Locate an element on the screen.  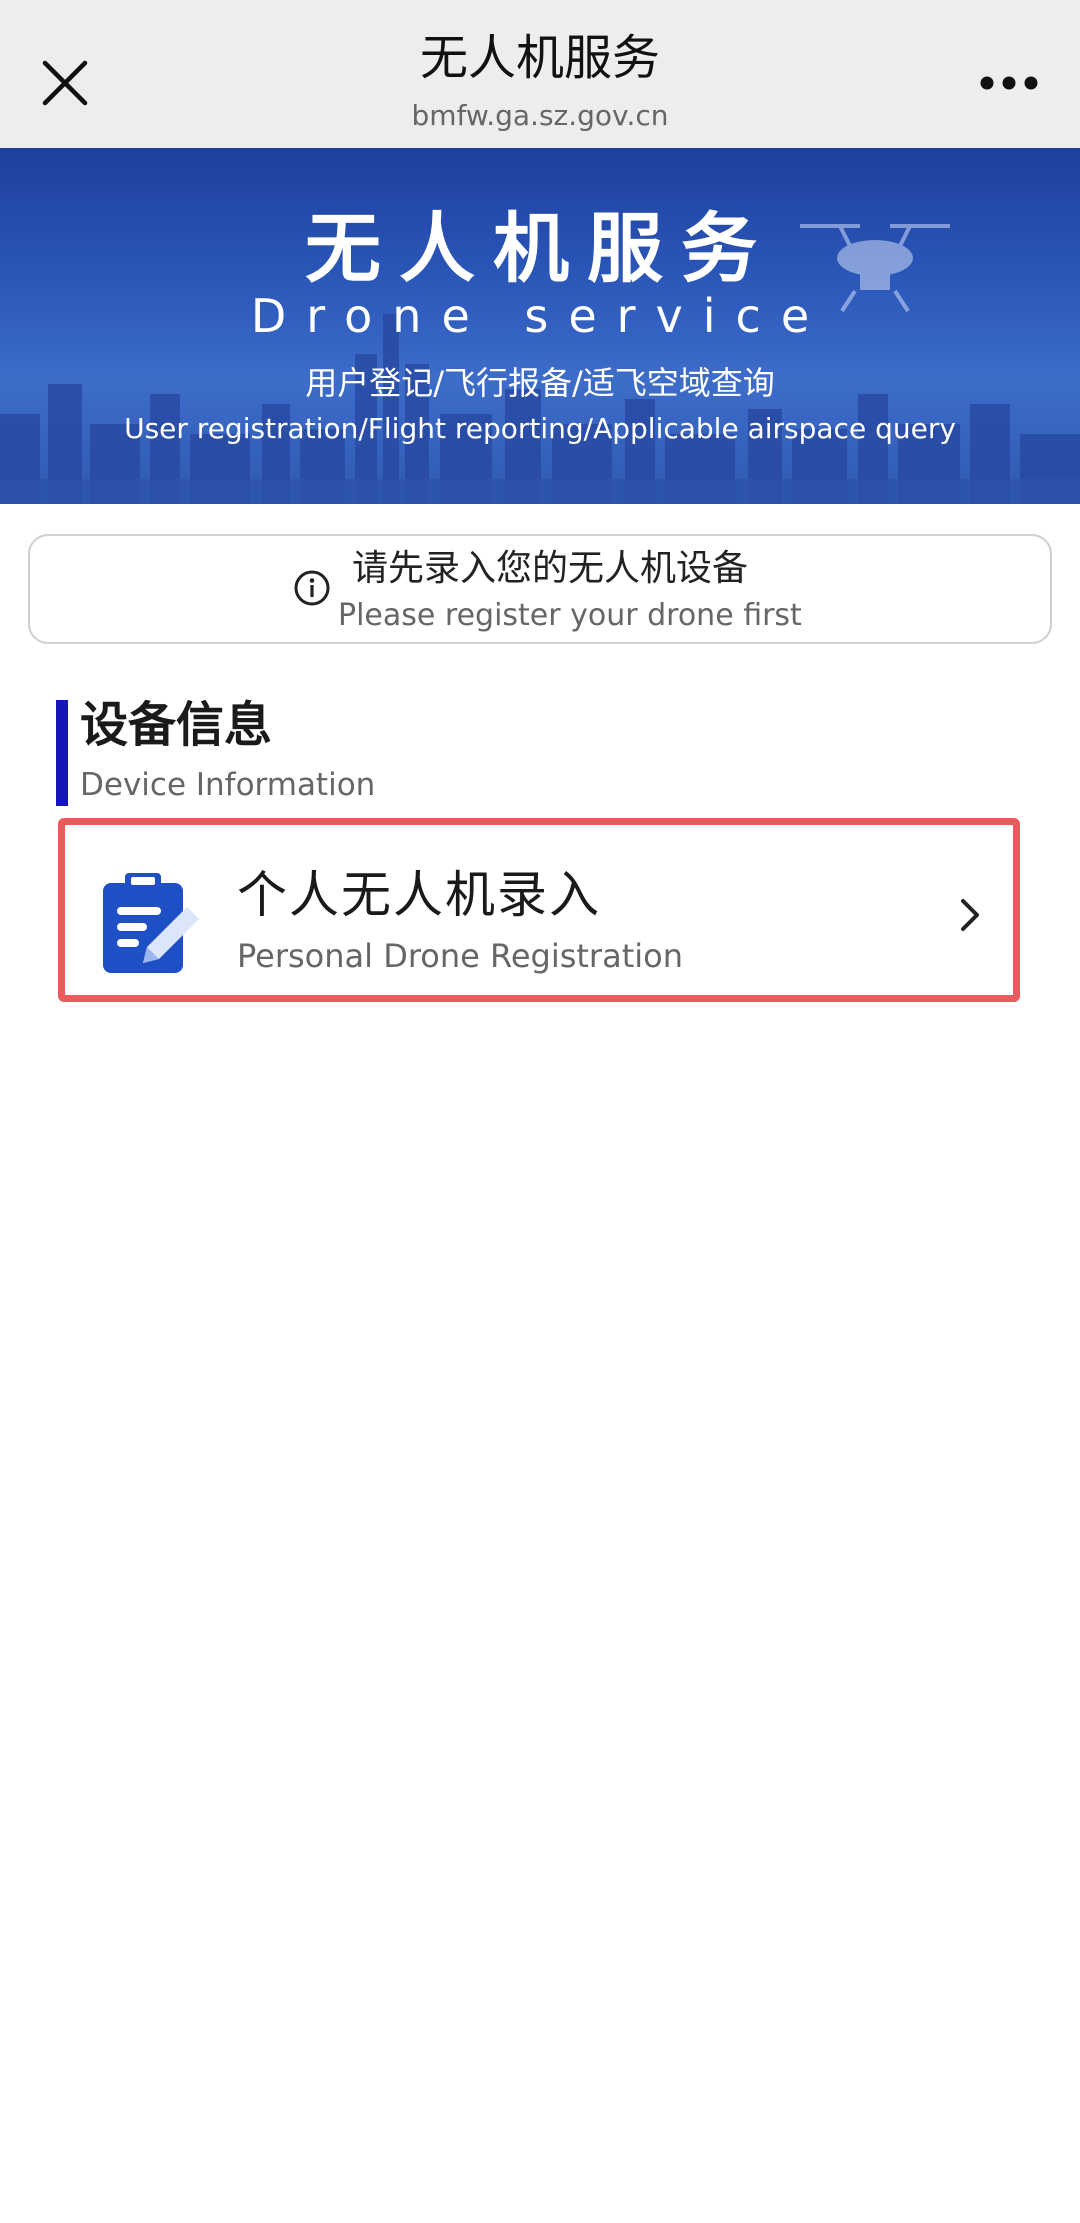
banner-title: 无人机服务 is located at coordinates (540, 248).